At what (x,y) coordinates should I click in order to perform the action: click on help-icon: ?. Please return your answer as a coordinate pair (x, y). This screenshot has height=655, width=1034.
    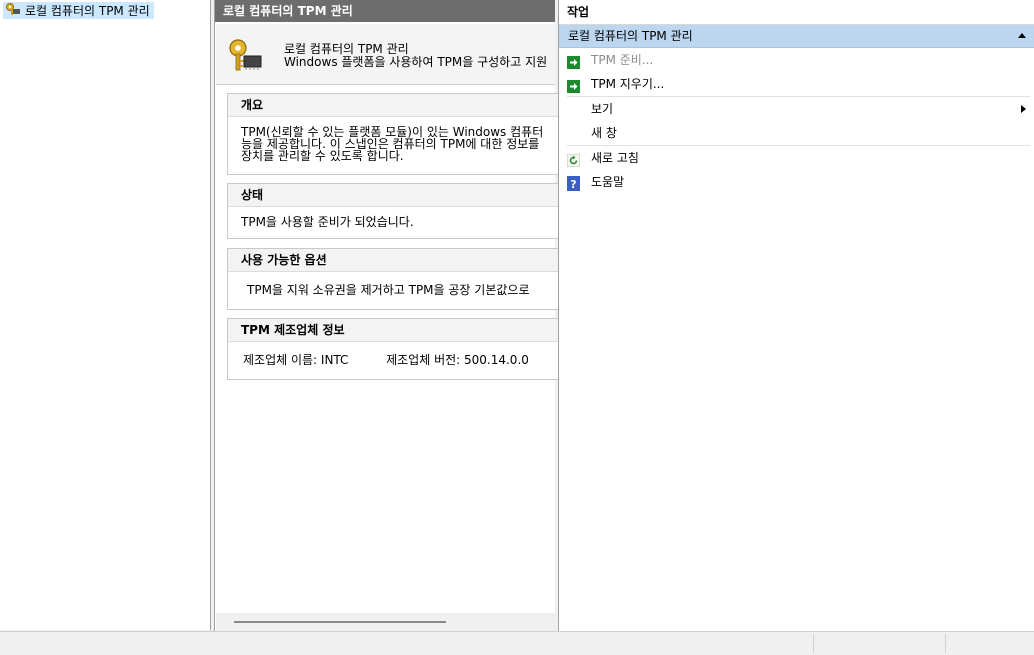
    Looking at the image, I should click on (573, 183).